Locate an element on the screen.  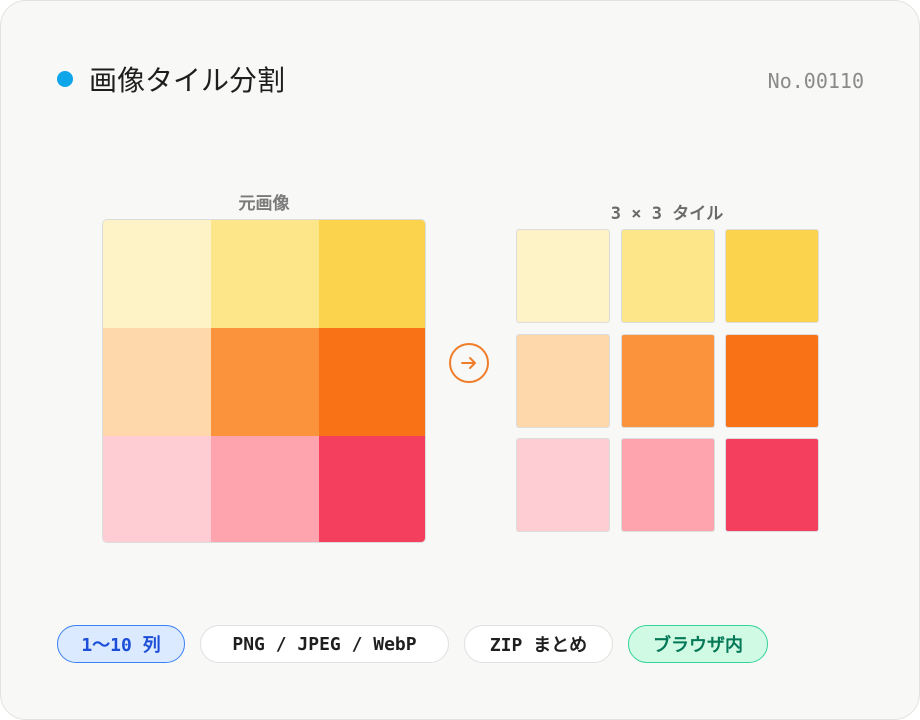
chip-formats: PNG / JPEG / WebP is located at coordinates (324, 644).